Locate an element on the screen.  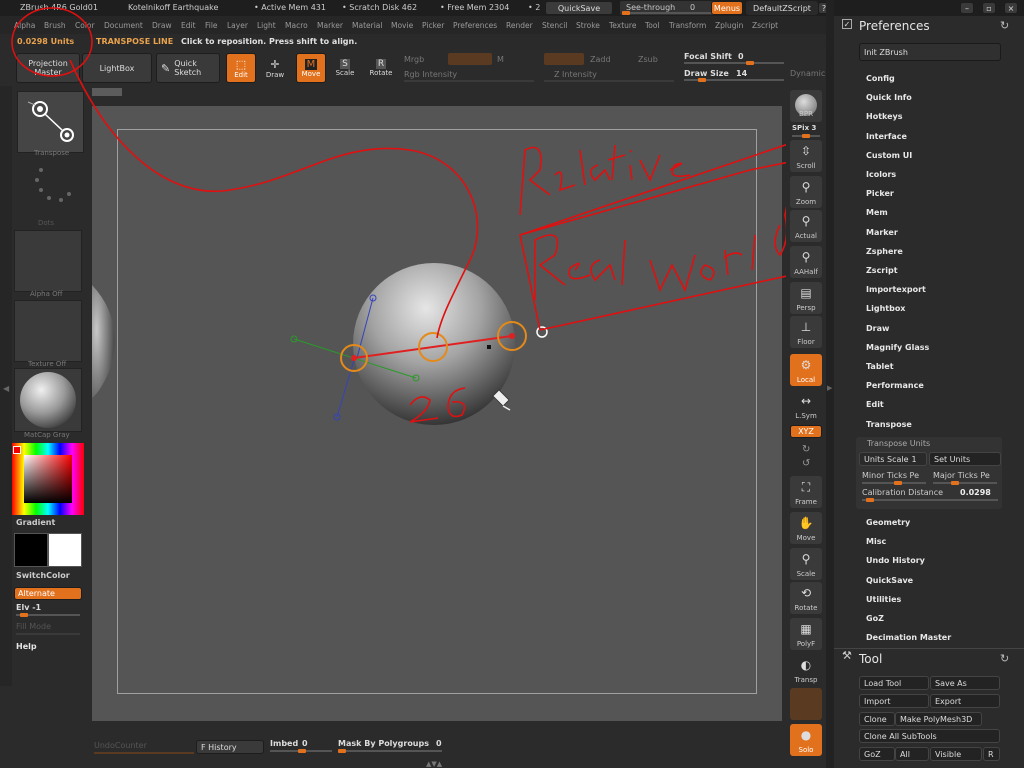
pref-quick-info: Quick Info is located at coordinates (889, 97).